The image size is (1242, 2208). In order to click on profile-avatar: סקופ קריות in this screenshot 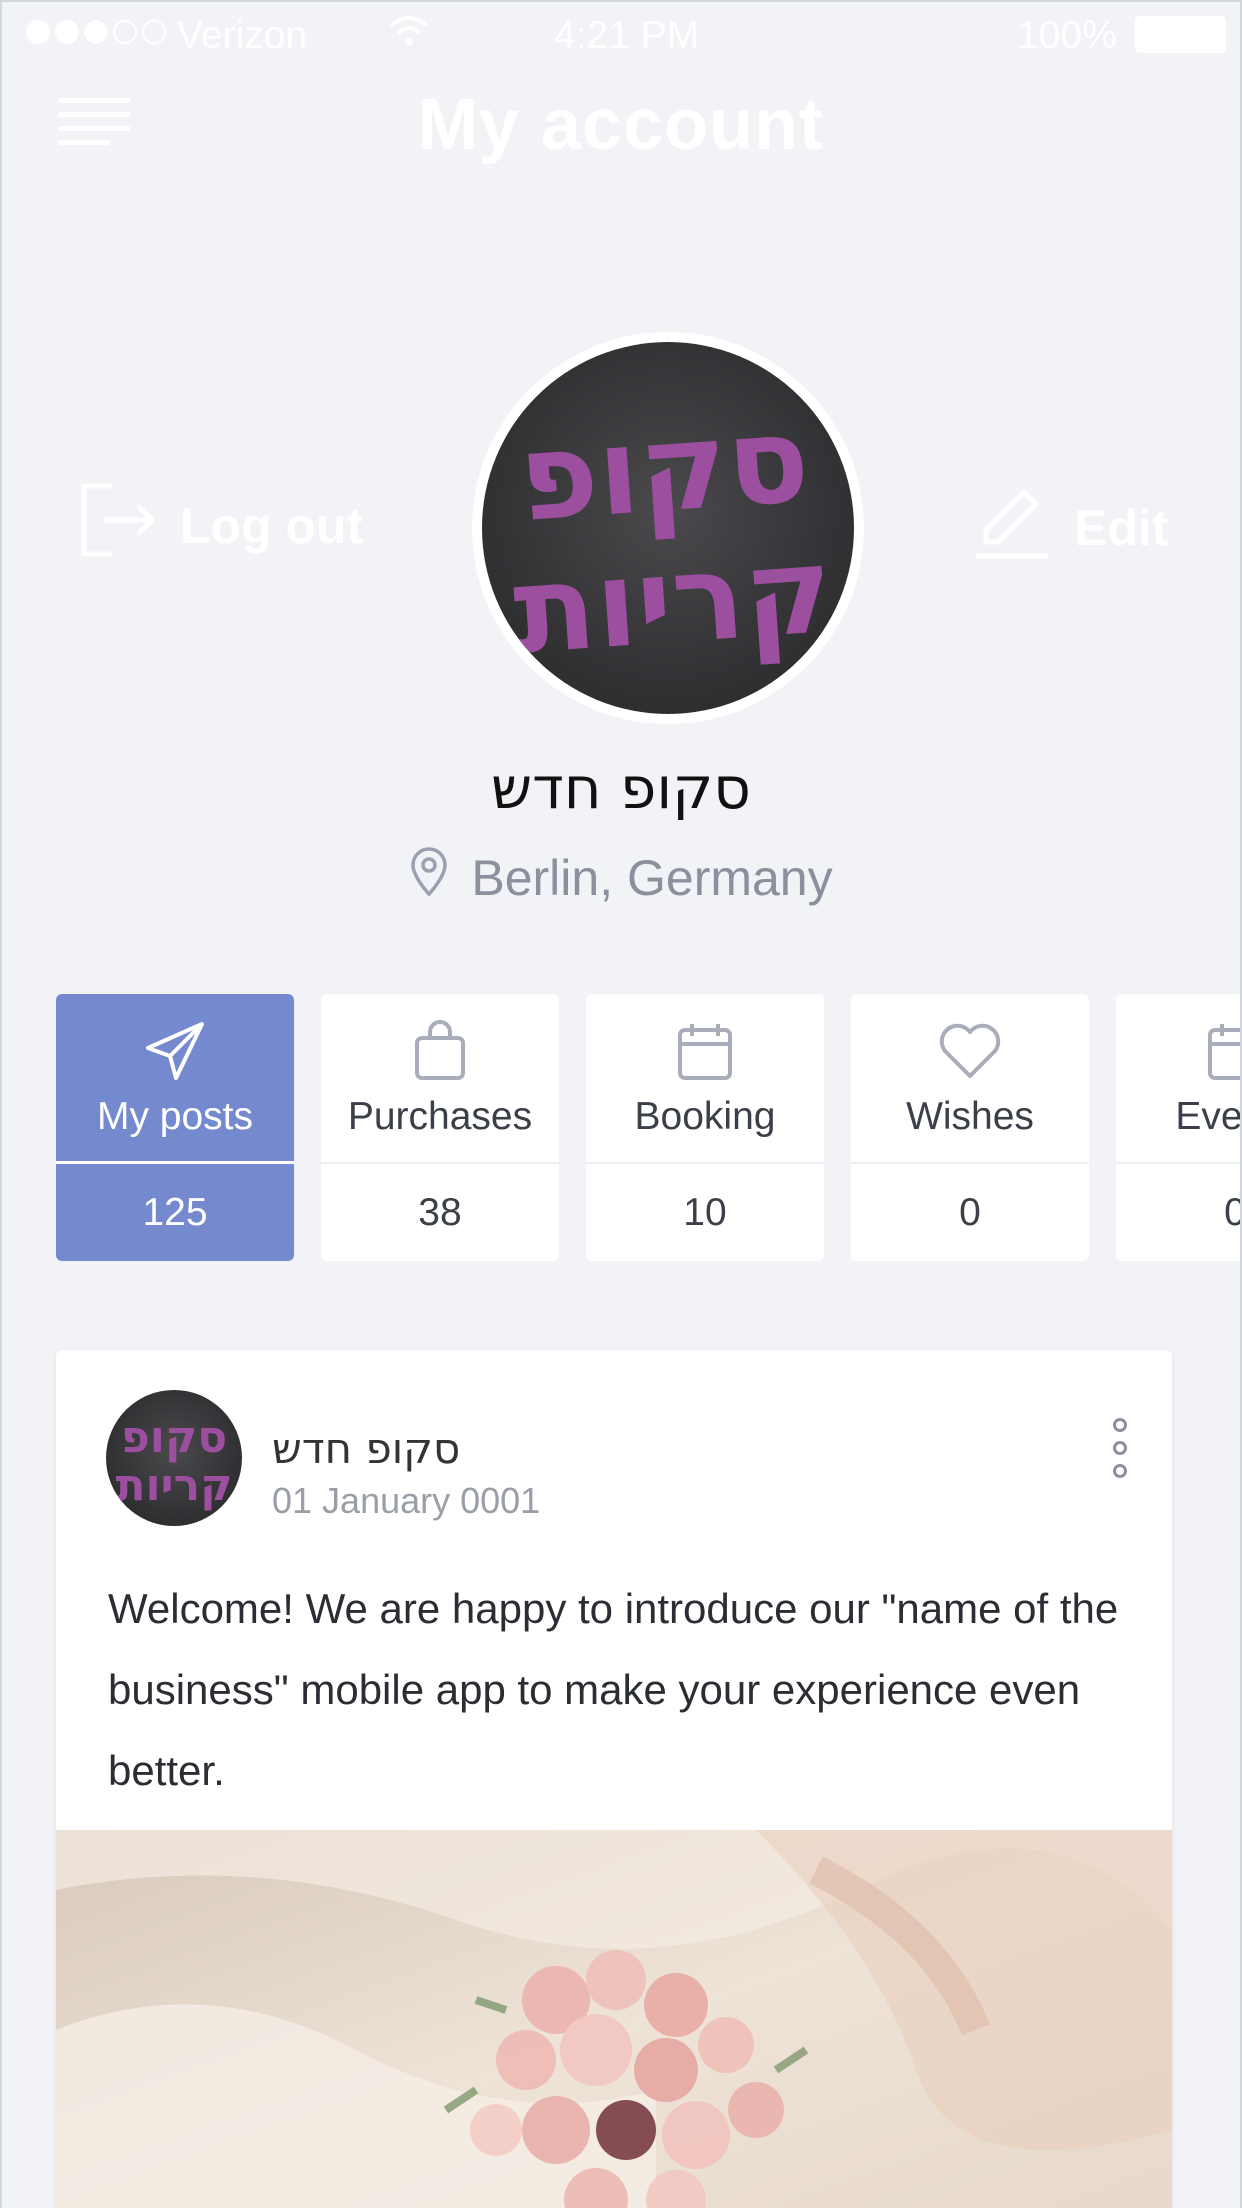, I will do `click(668, 528)`.